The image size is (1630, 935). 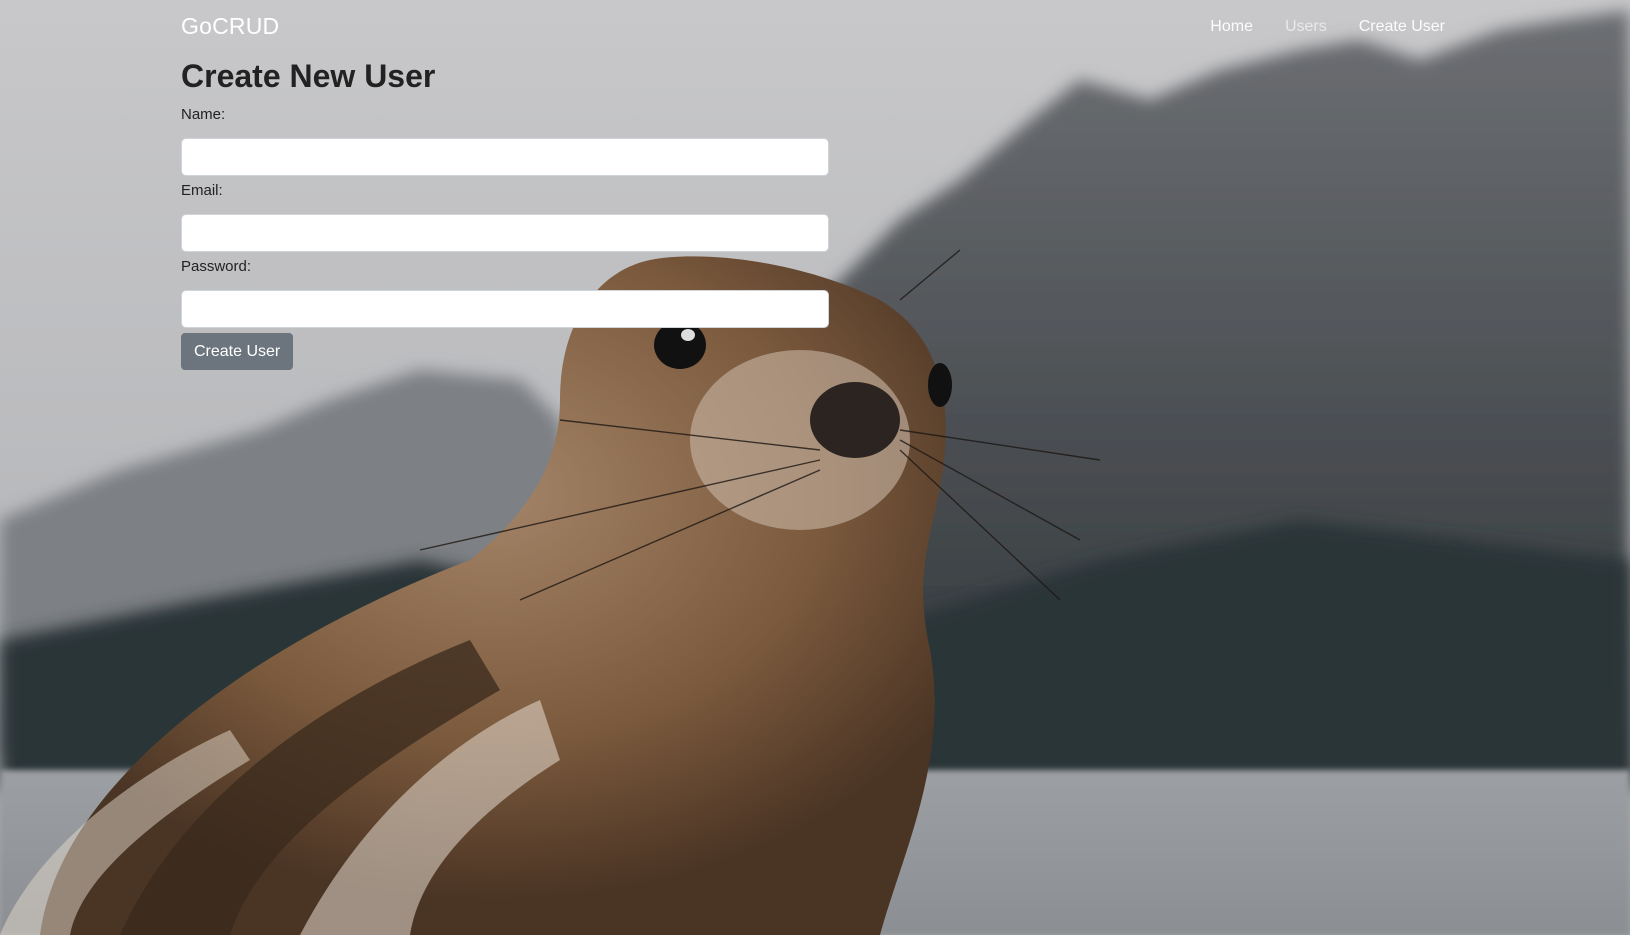 I want to click on create-user-button: Create User, so click(x=237, y=351).